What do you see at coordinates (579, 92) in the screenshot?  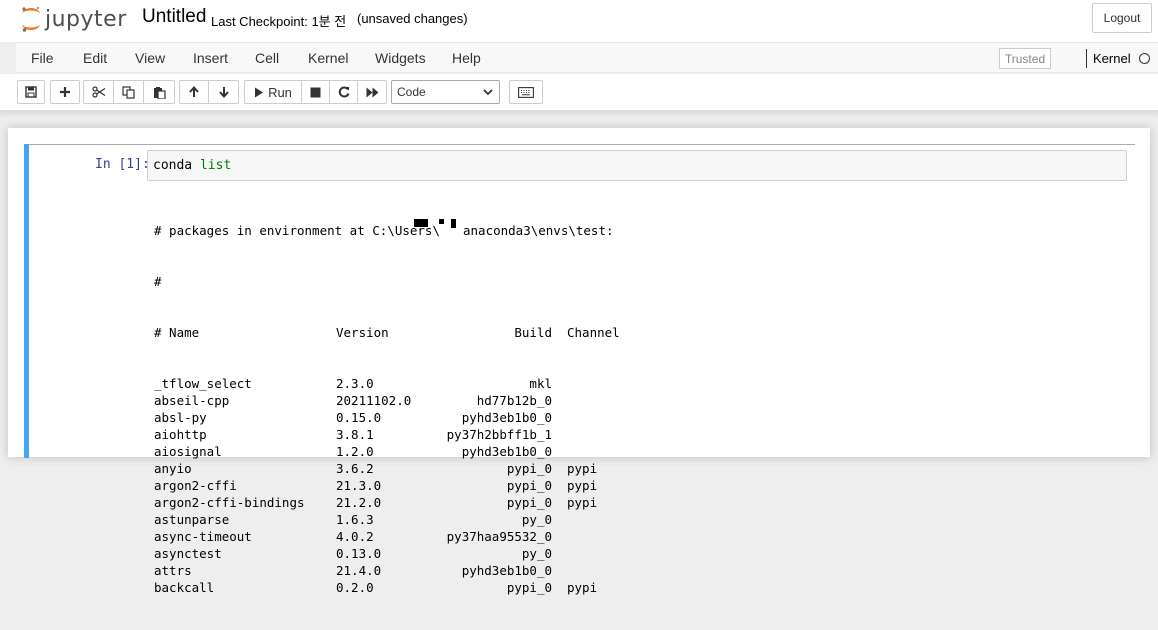 I see `toolbar: Run Code` at bounding box center [579, 92].